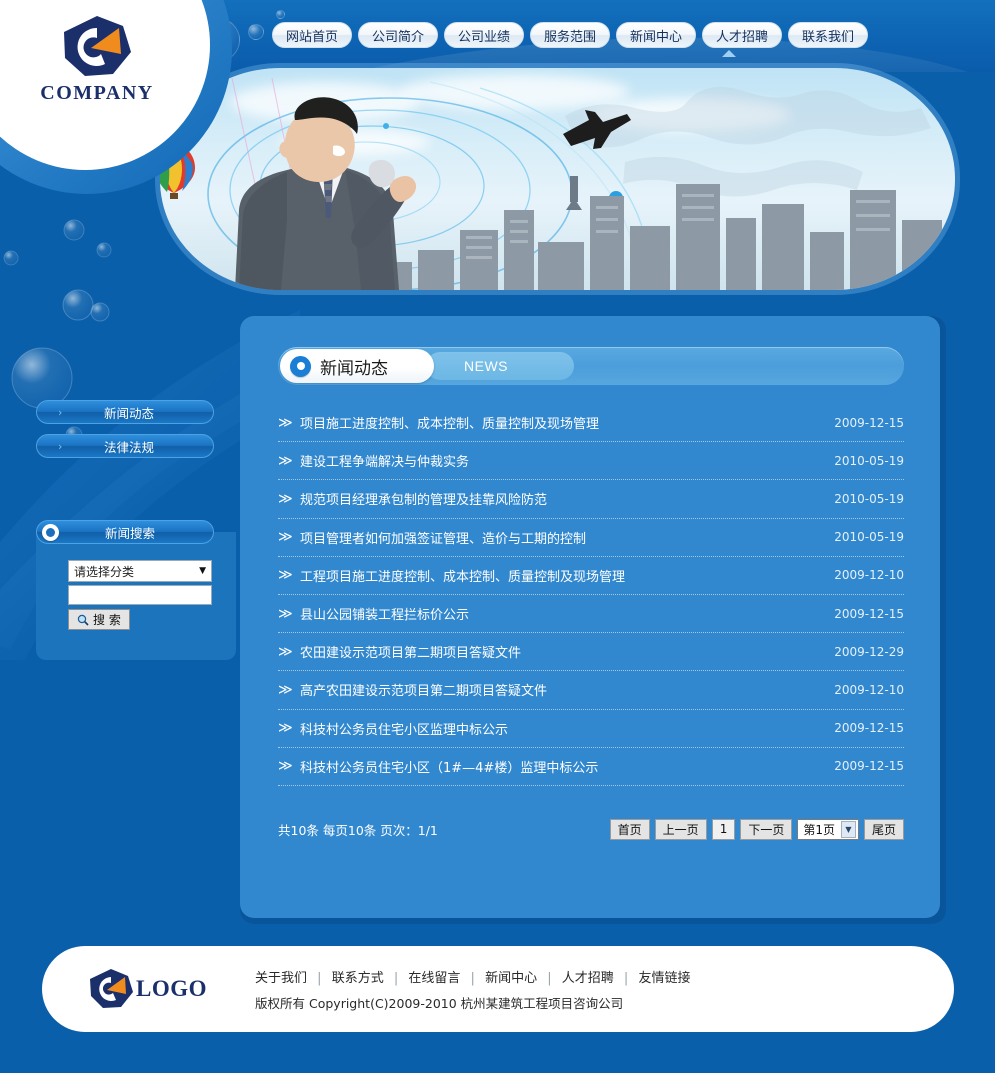  I want to click on pagination-info: 共10条 每页10条 页次：1/1, so click(358, 830).